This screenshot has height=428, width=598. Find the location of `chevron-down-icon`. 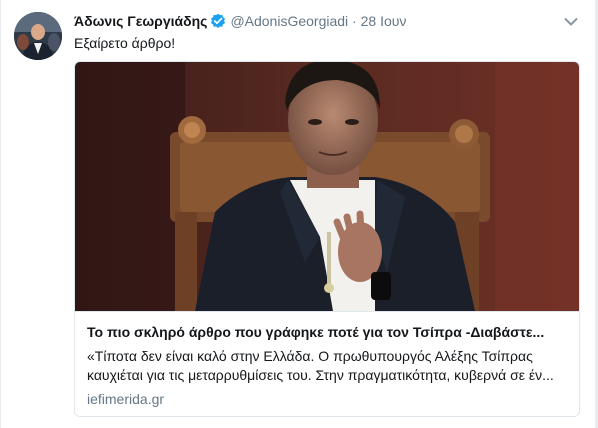

chevron-down-icon is located at coordinates (571, 20).